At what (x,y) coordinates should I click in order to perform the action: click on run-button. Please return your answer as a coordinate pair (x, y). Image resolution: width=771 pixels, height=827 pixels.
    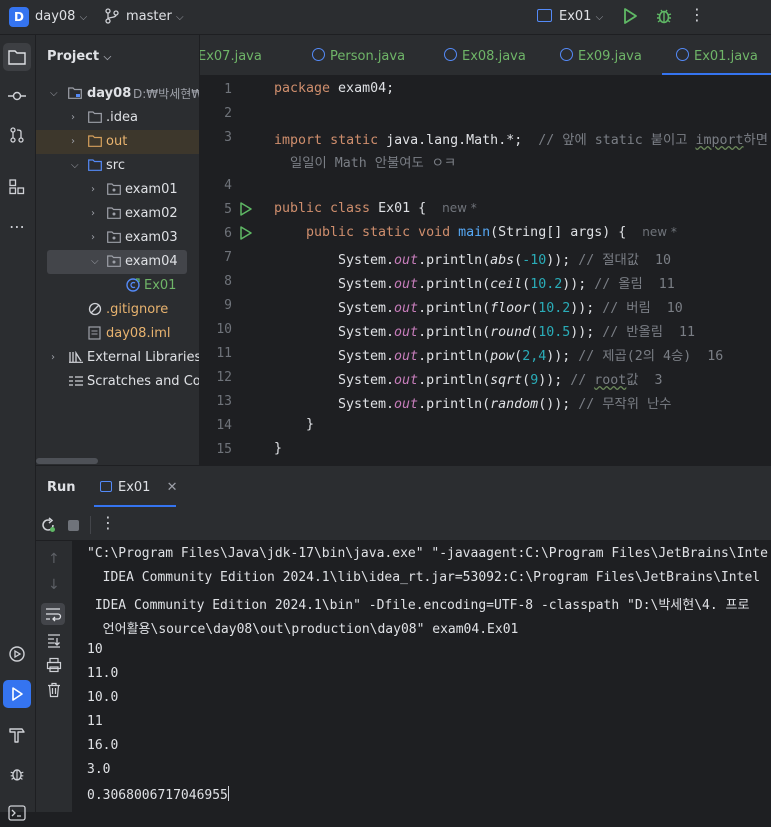
    Looking at the image, I should click on (630, 16).